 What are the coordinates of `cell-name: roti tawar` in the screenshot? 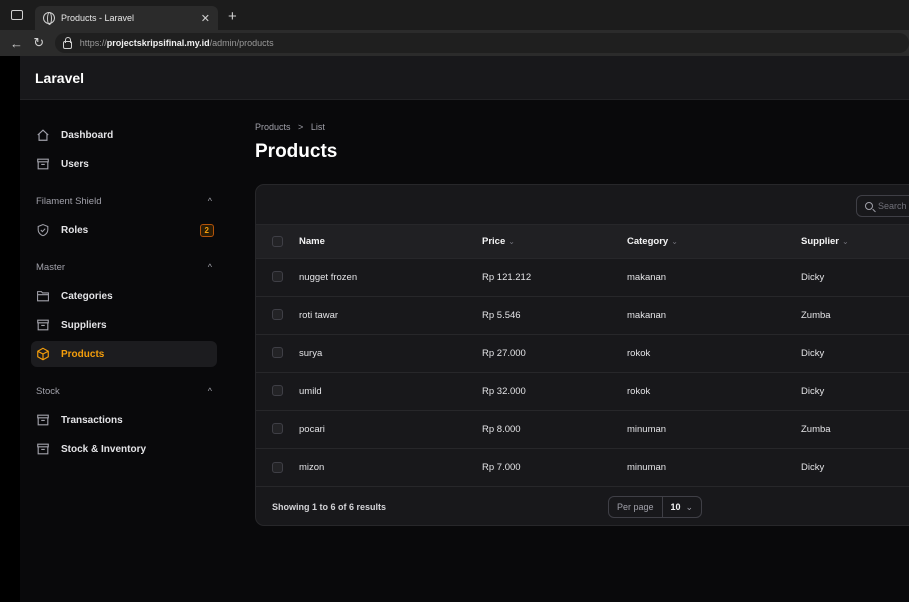 It's located at (390, 315).